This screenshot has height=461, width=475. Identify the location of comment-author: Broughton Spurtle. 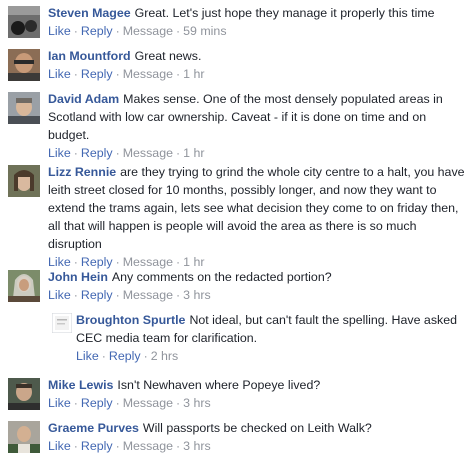
(130, 320).